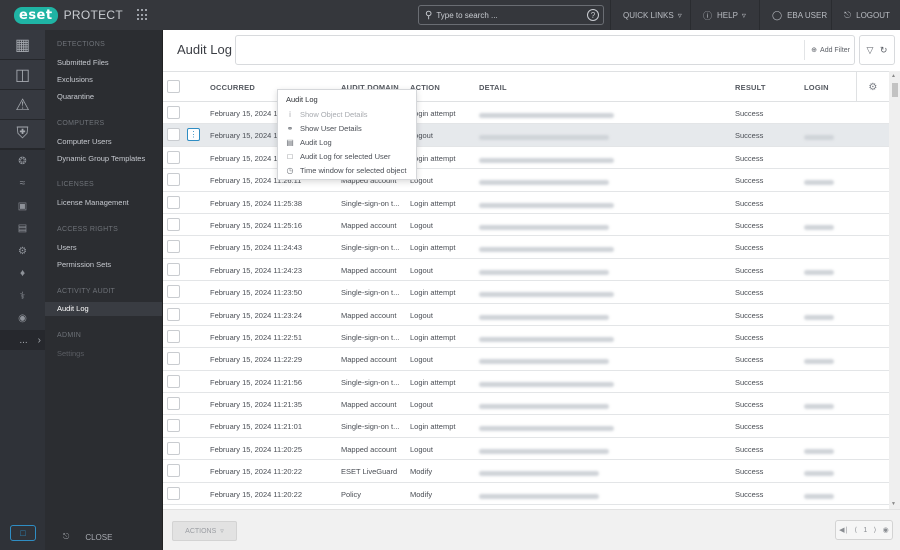  What do you see at coordinates (346, 170) in the screenshot?
I see `menu-time-window: ◷ Time window for selected object` at bounding box center [346, 170].